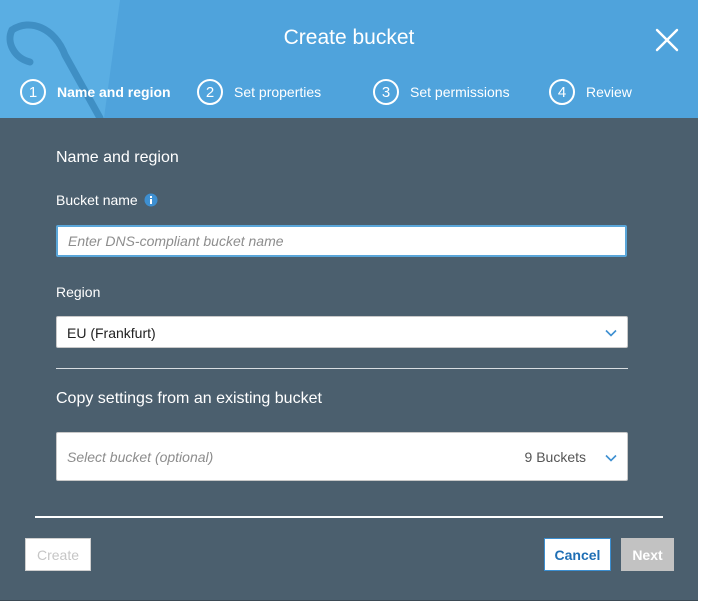 The image size is (701, 603). Describe the element at coordinates (33, 92) in the screenshot. I see `step-number: 1` at that location.